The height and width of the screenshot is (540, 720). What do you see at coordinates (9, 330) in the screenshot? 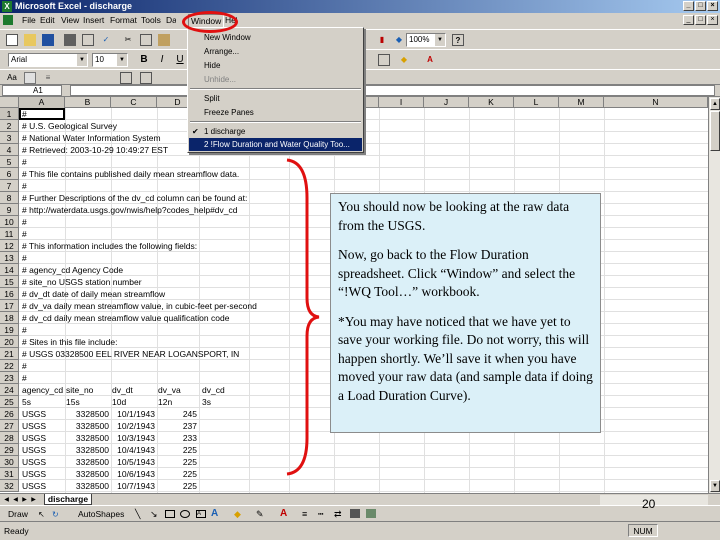
I see `row-header: 19` at bounding box center [9, 330].